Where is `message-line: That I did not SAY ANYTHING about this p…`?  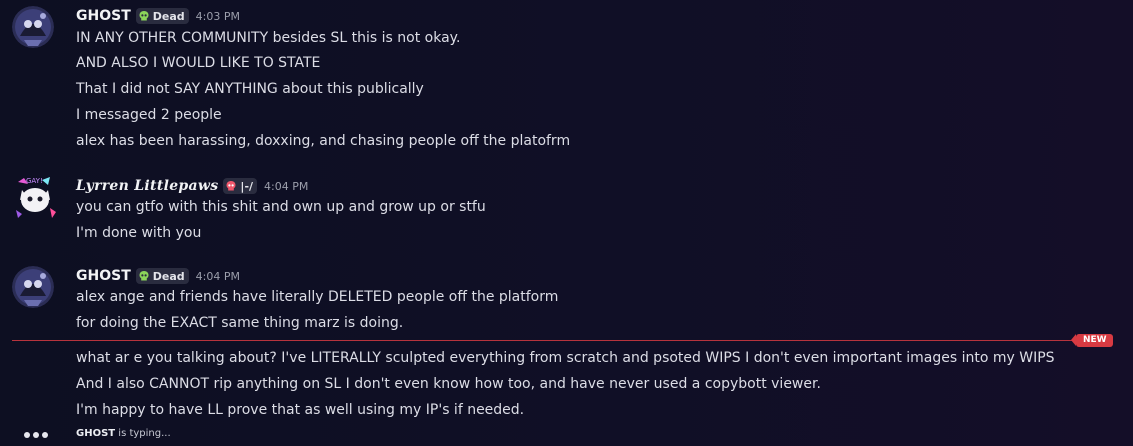 message-line: That I did not SAY ANYTHING about this p… is located at coordinates (250, 89).